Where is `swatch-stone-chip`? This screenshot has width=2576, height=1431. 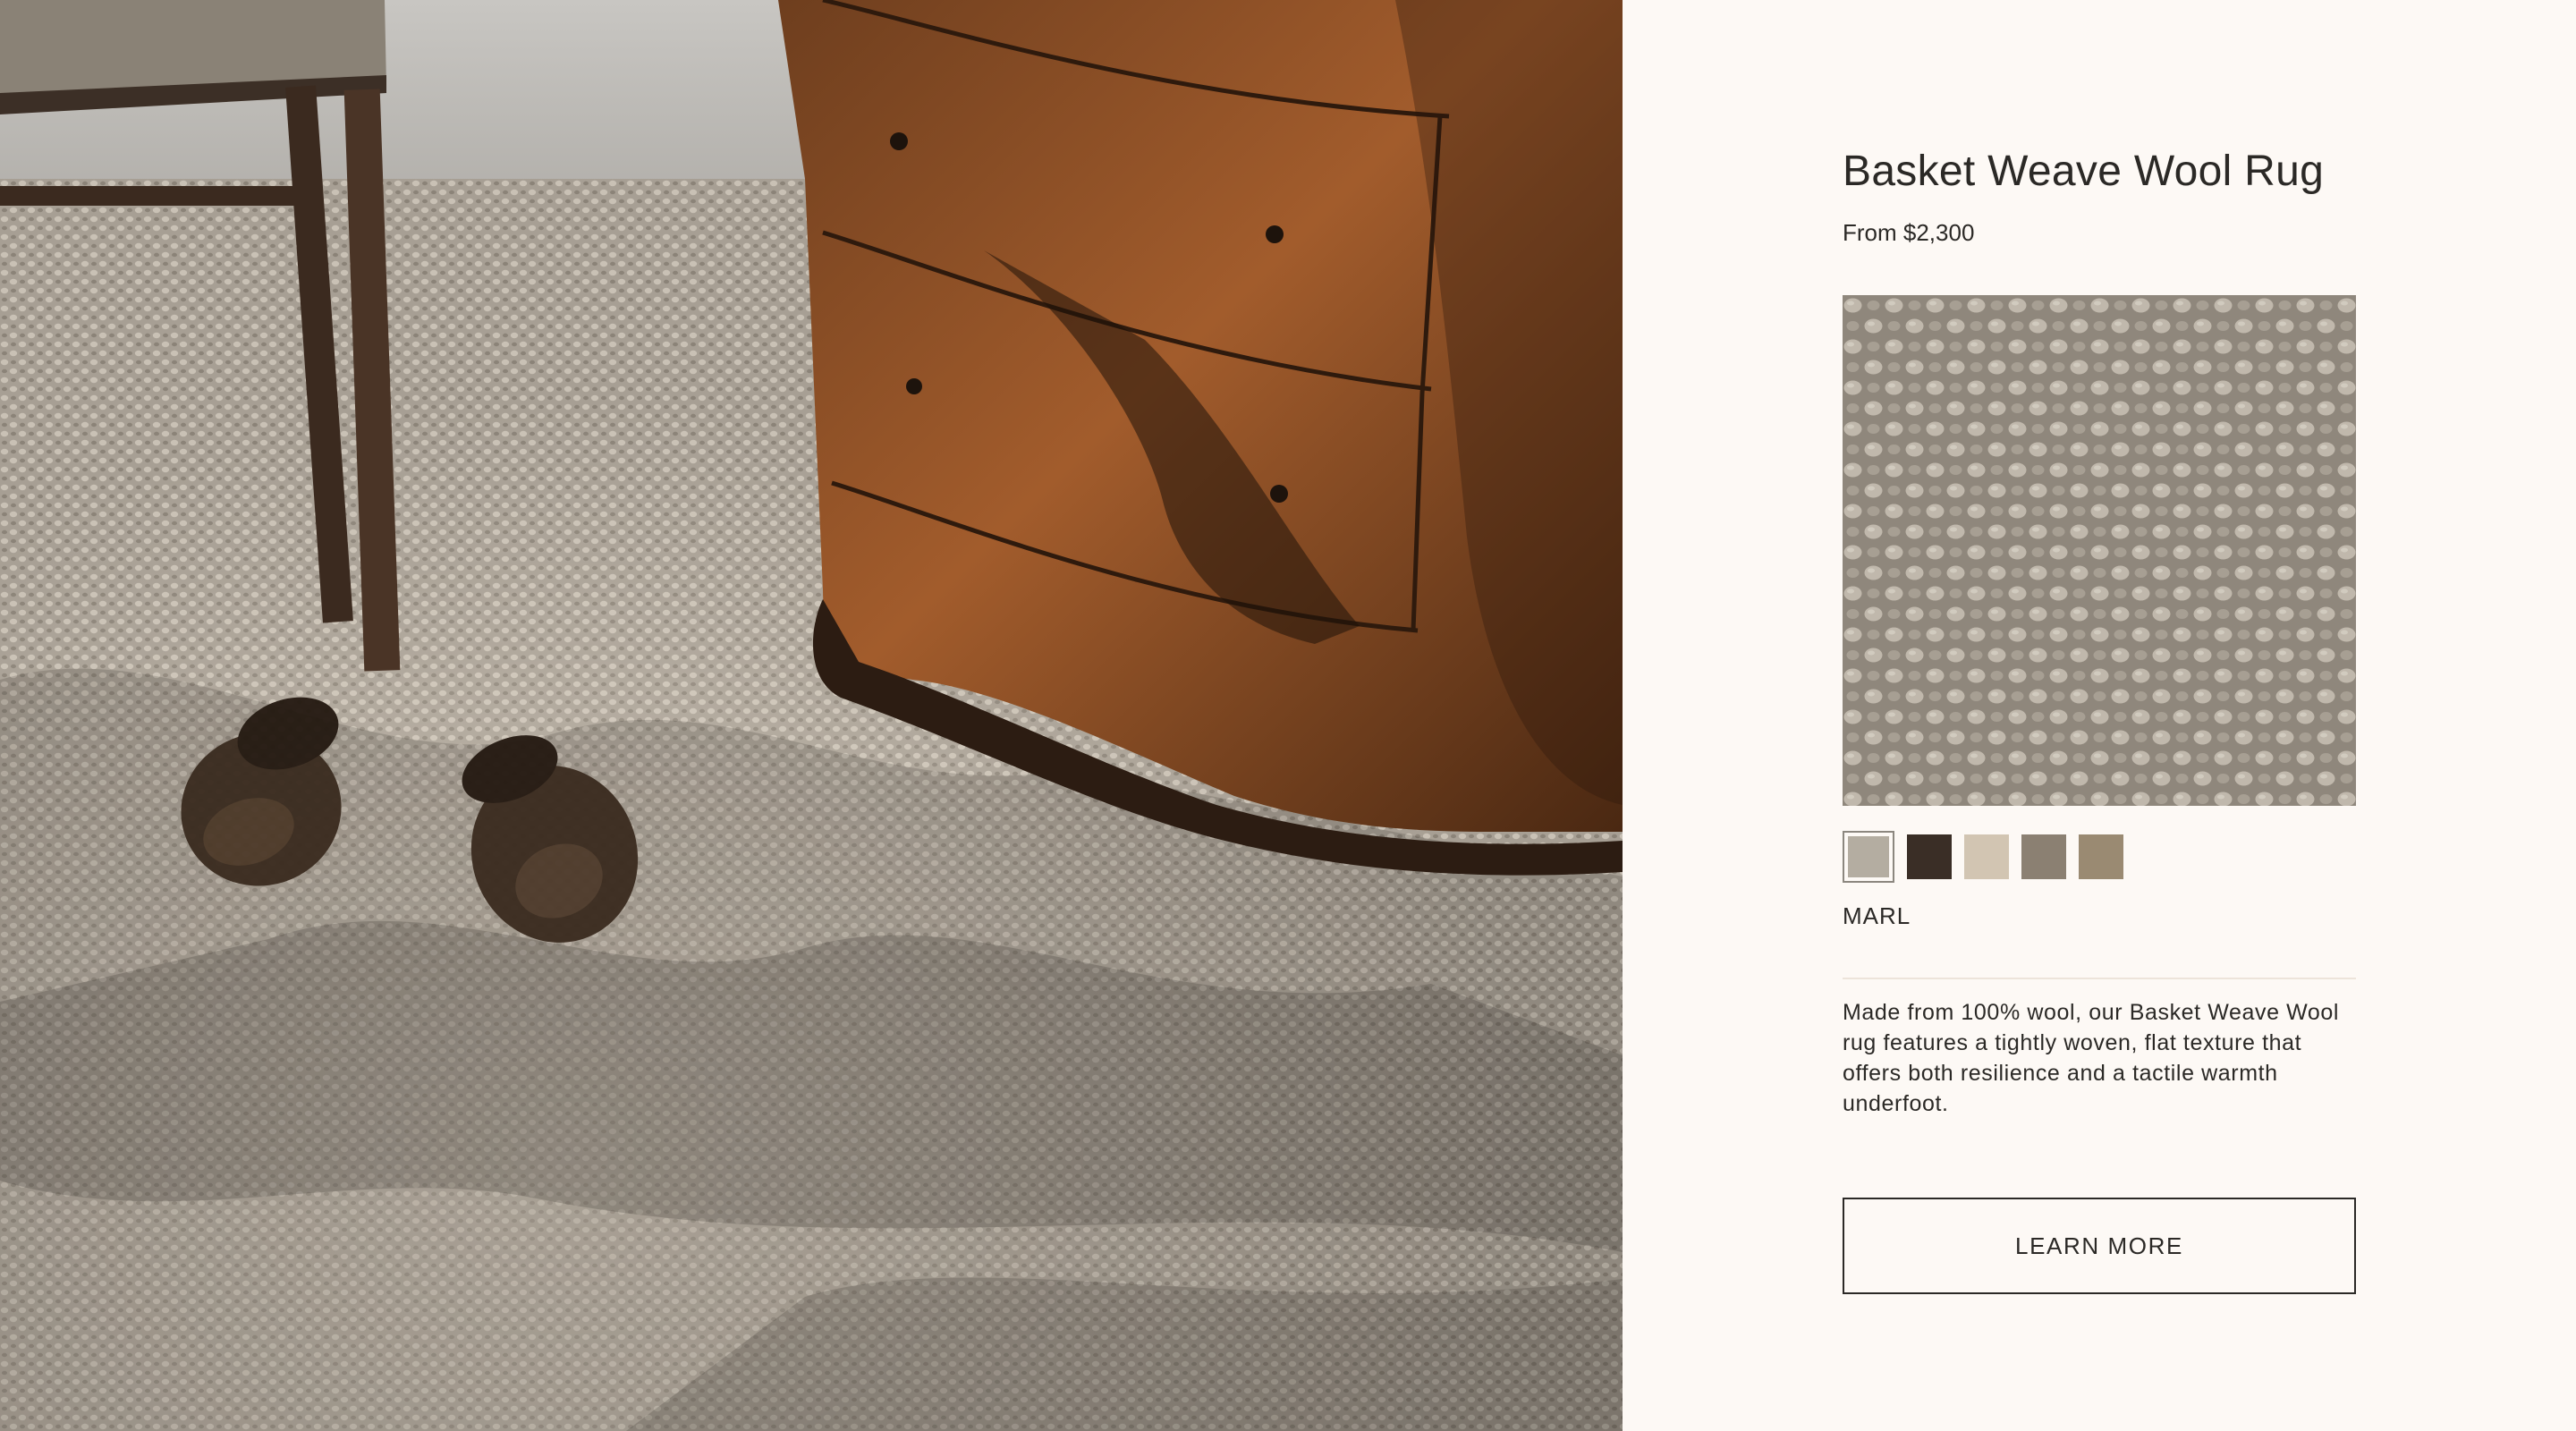
swatch-stone-chip is located at coordinates (2043, 857).